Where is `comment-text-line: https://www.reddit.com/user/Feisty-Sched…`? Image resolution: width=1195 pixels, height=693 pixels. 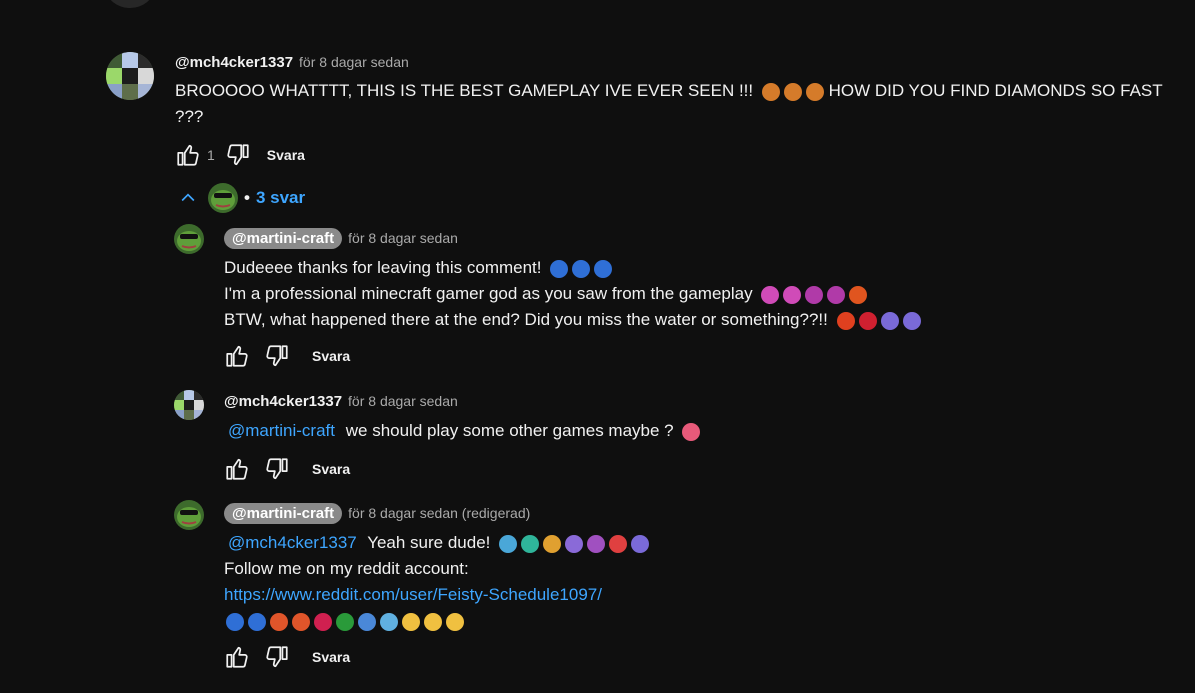
comment-text-line: https://www.reddit.com/user/Feisty-Sched… is located at coordinates (674, 595).